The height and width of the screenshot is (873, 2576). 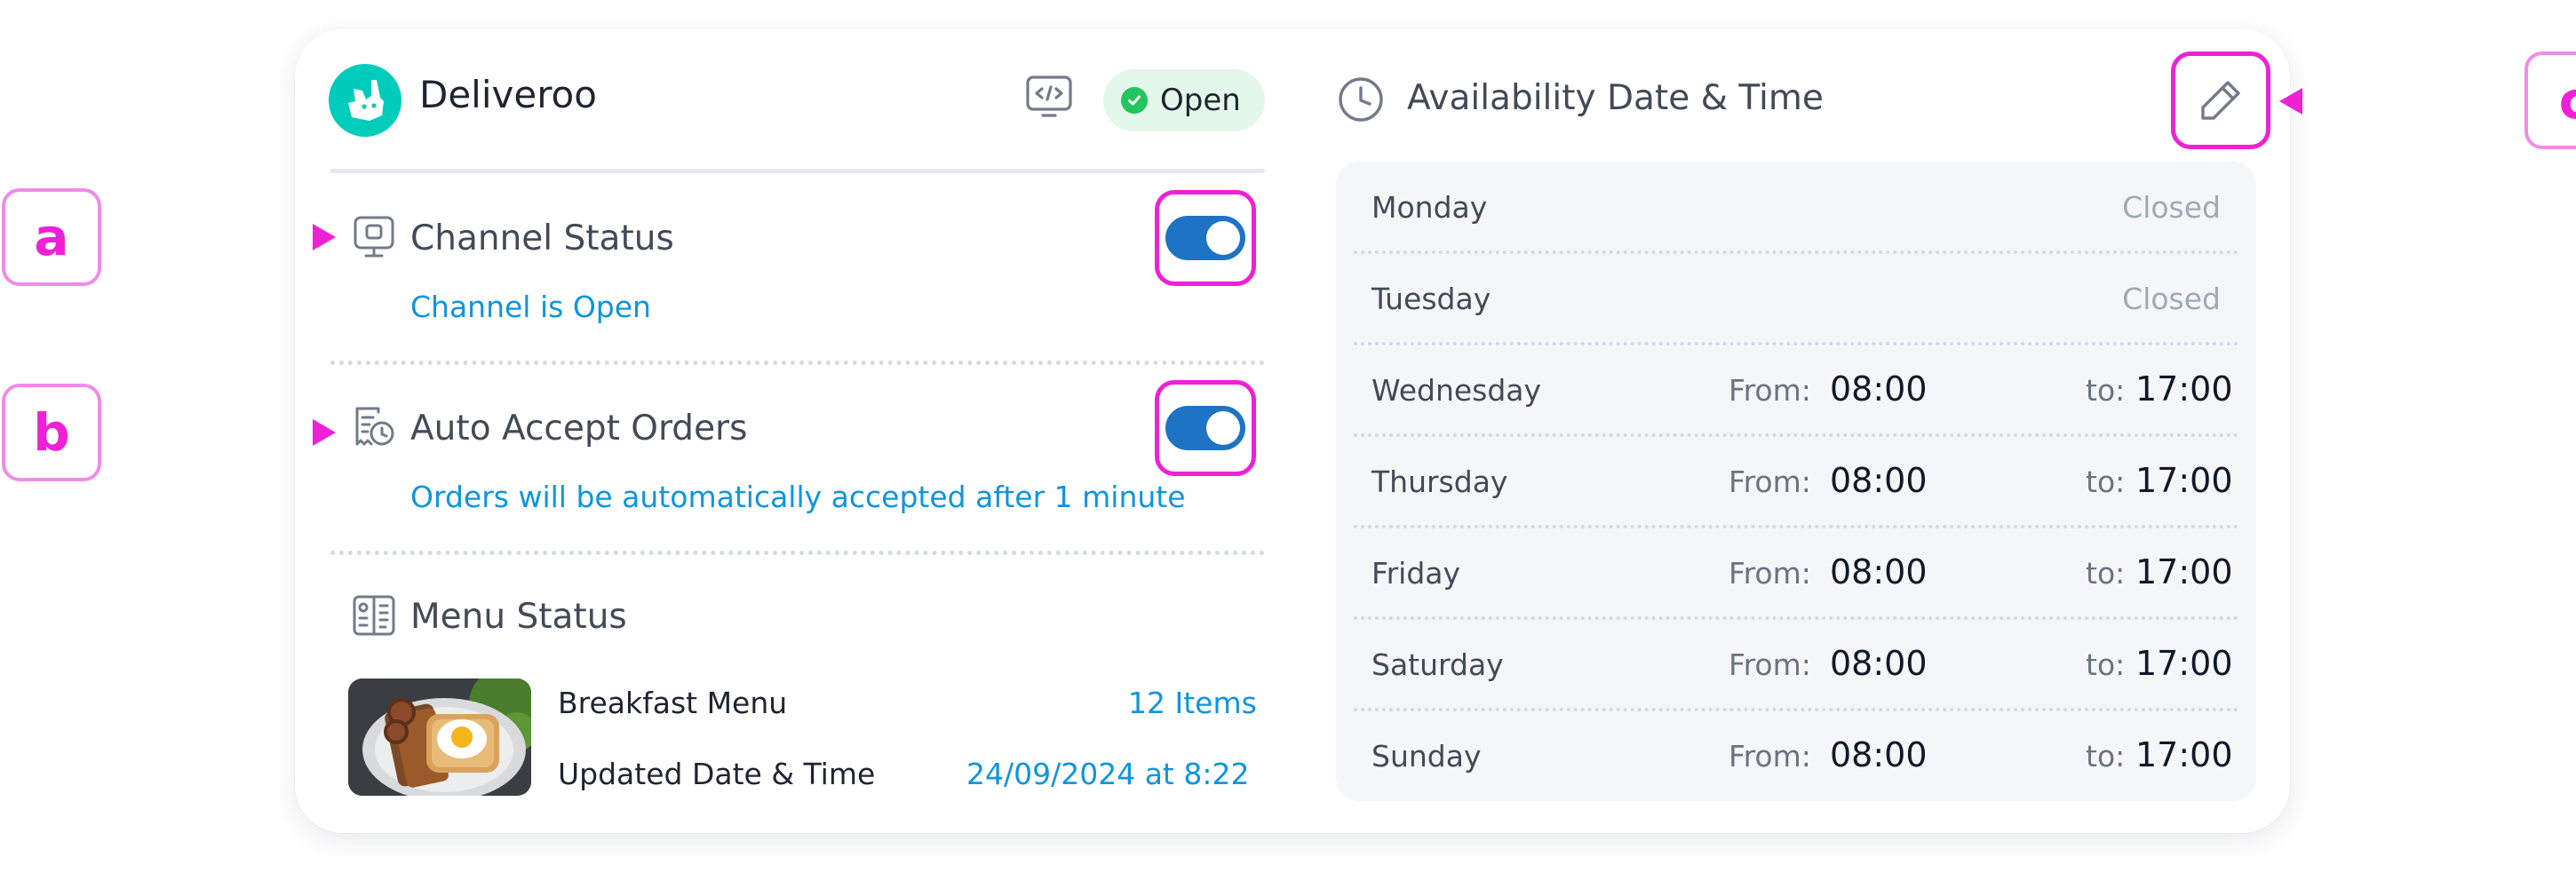 What do you see at coordinates (51, 237) in the screenshot?
I see `annotation-callout-a: a` at bounding box center [51, 237].